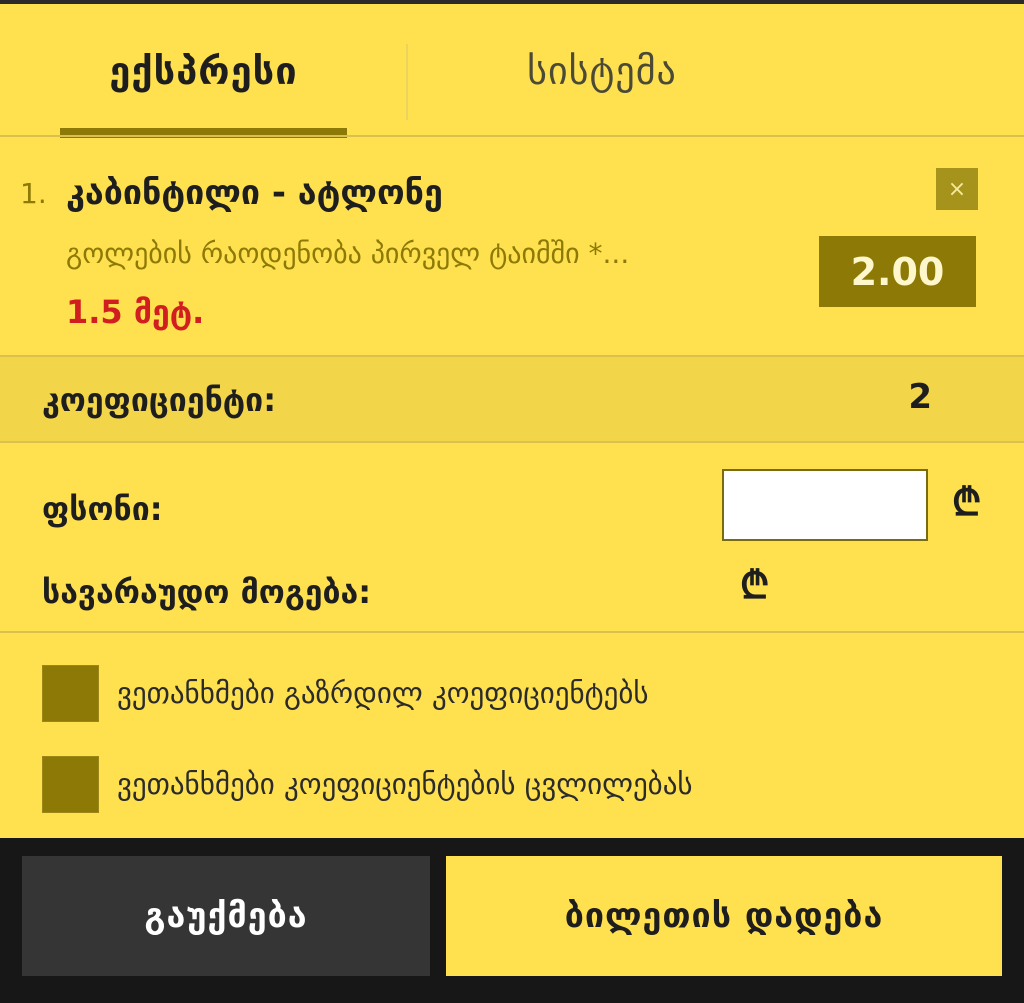 This screenshot has height=1003, width=1024. Describe the element at coordinates (512, 442) in the screenshot. I see `coefficient-divider-line` at that location.